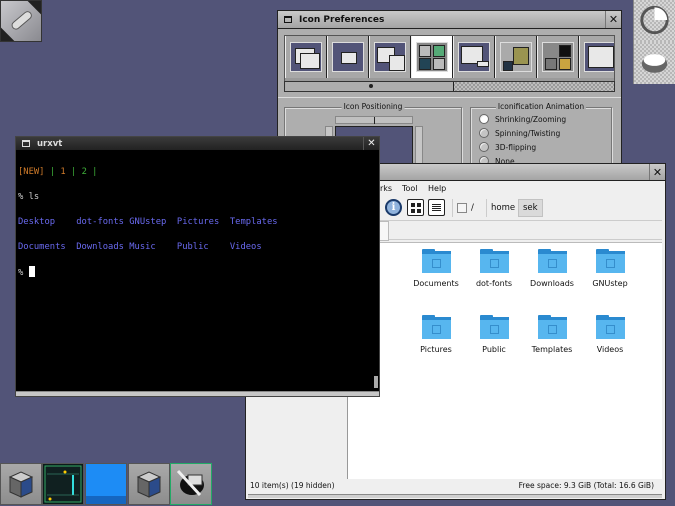  What do you see at coordinates (342, 19) in the screenshot?
I see `window-title: Icon Preferences` at bounding box center [342, 19].